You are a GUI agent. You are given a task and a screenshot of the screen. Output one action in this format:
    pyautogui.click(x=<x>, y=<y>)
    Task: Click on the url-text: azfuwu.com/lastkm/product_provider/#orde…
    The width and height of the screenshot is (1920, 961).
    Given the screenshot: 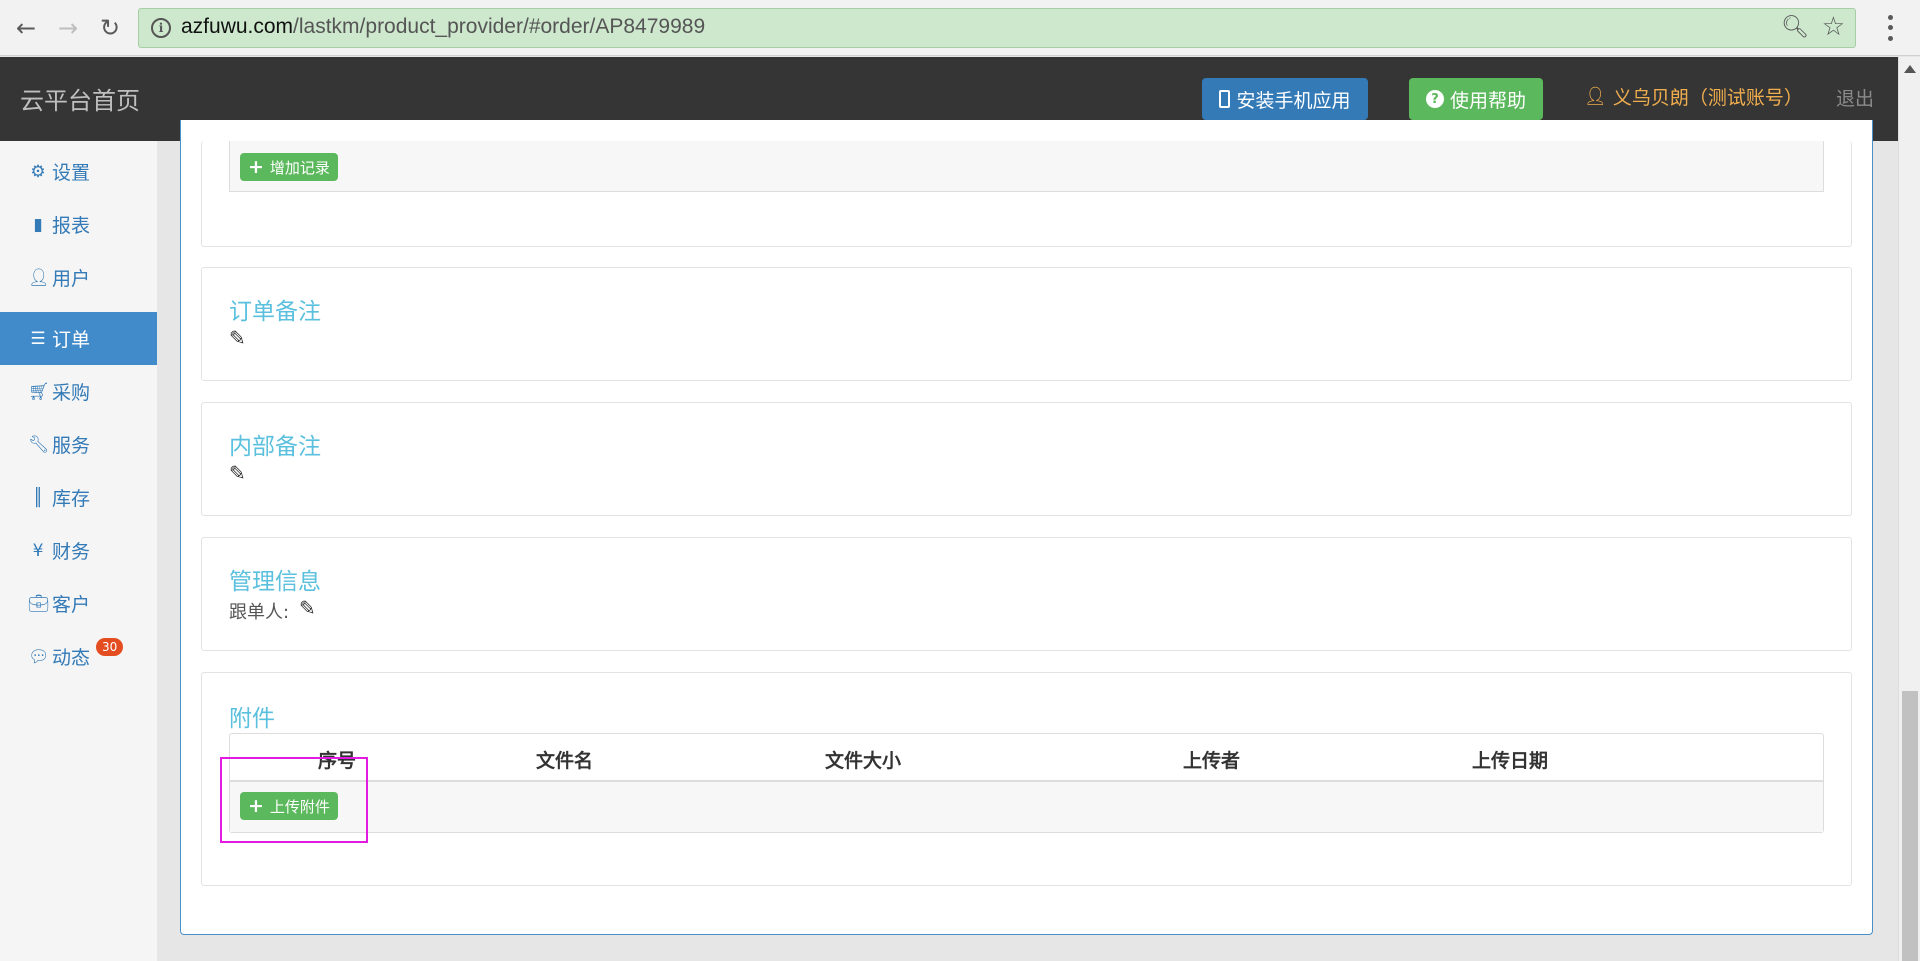 What is the action you would take?
    pyautogui.click(x=443, y=27)
    